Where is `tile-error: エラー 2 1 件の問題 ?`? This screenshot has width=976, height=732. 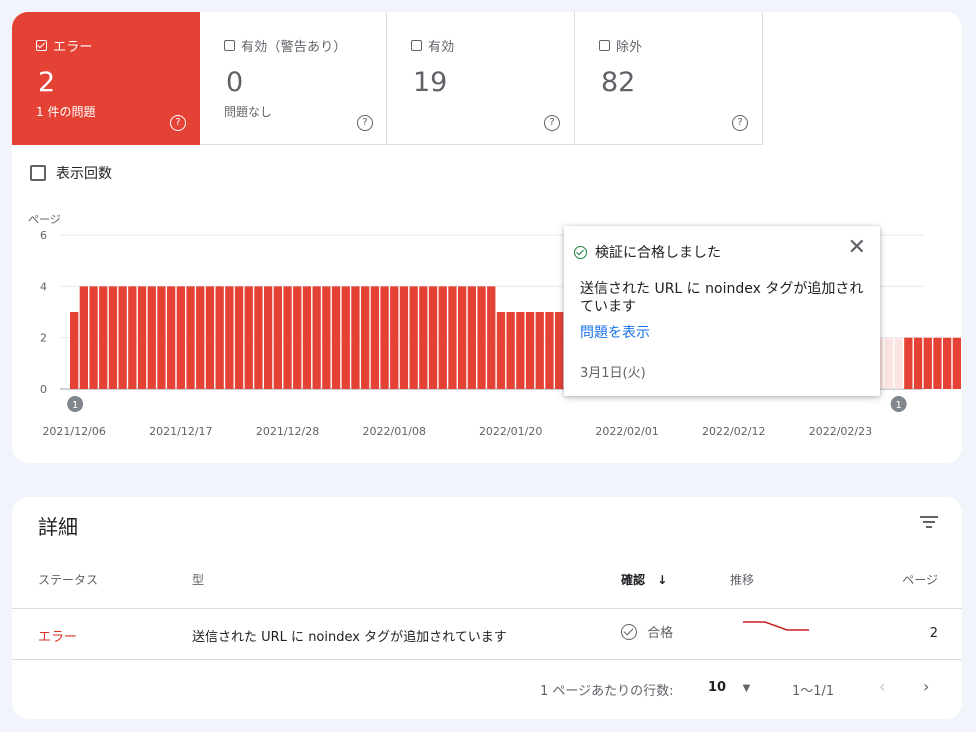
tile-error: エラー 2 1 件の問題 ? is located at coordinates (106, 78).